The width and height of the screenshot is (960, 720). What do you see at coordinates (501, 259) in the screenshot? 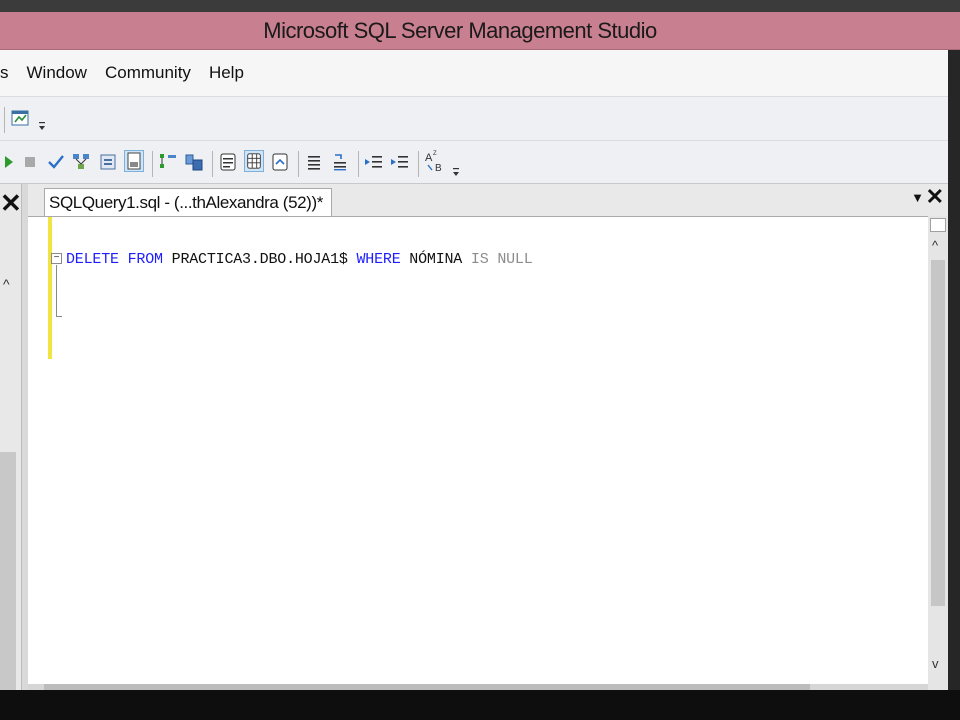
I see `keyword-is-null: IS NULL` at bounding box center [501, 259].